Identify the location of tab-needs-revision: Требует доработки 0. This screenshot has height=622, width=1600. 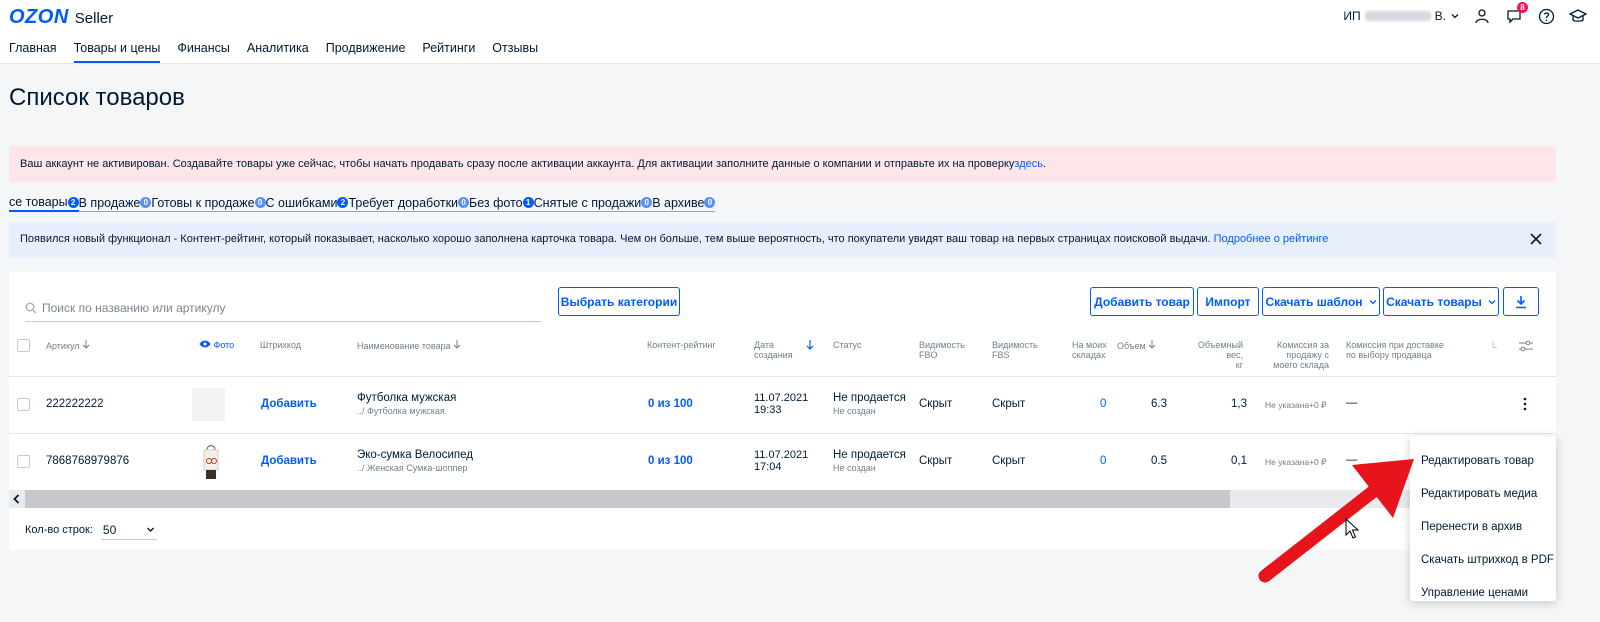
(409, 204).